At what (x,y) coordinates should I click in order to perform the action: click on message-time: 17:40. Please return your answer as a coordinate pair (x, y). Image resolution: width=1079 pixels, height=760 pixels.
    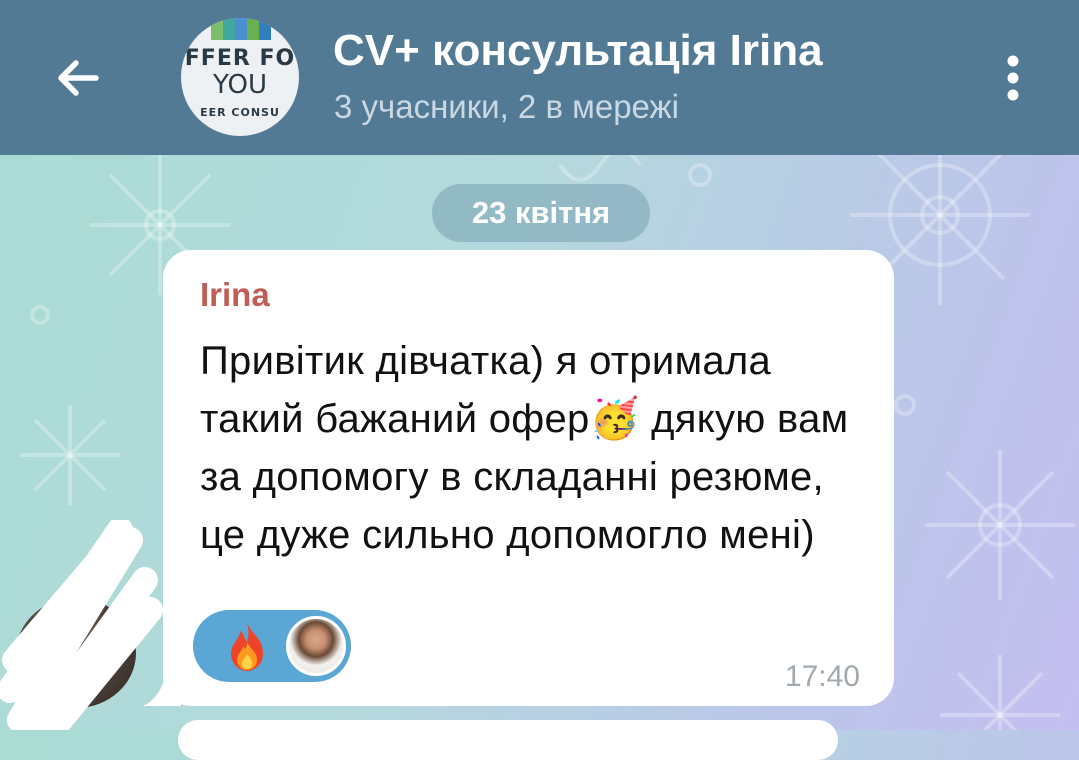
    Looking at the image, I should click on (822, 676).